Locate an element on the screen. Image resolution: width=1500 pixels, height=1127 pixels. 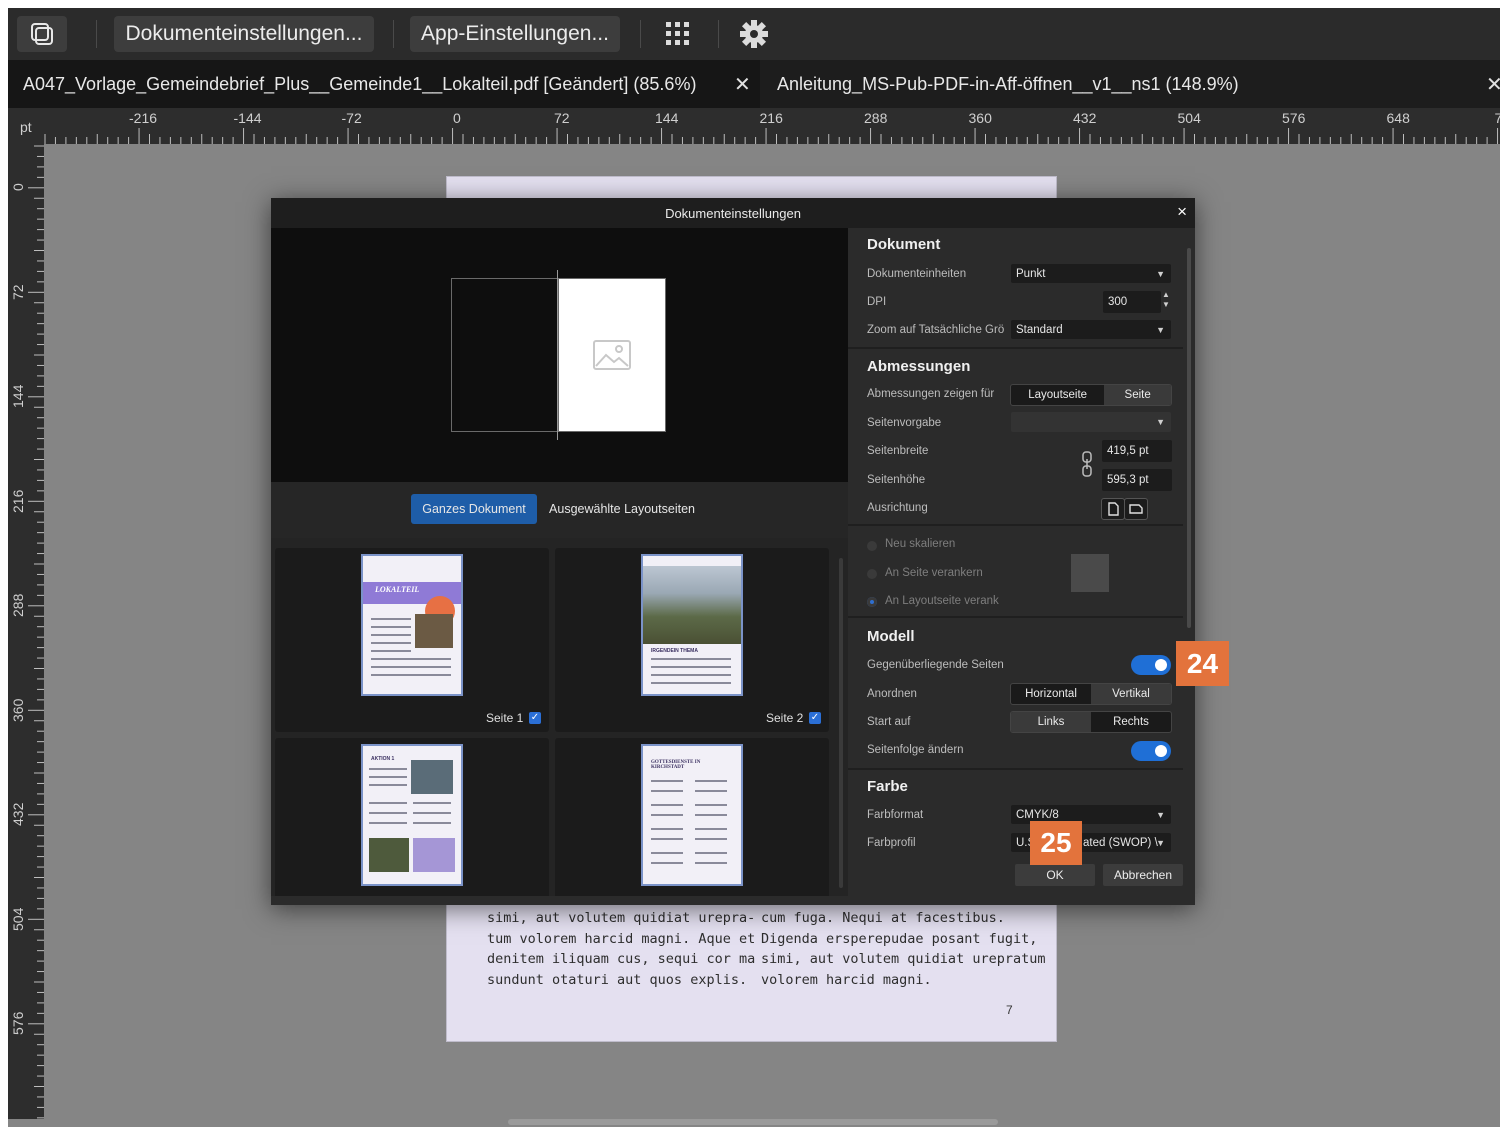
thumbnail-label: Seite 1 is located at coordinates (505, 718).